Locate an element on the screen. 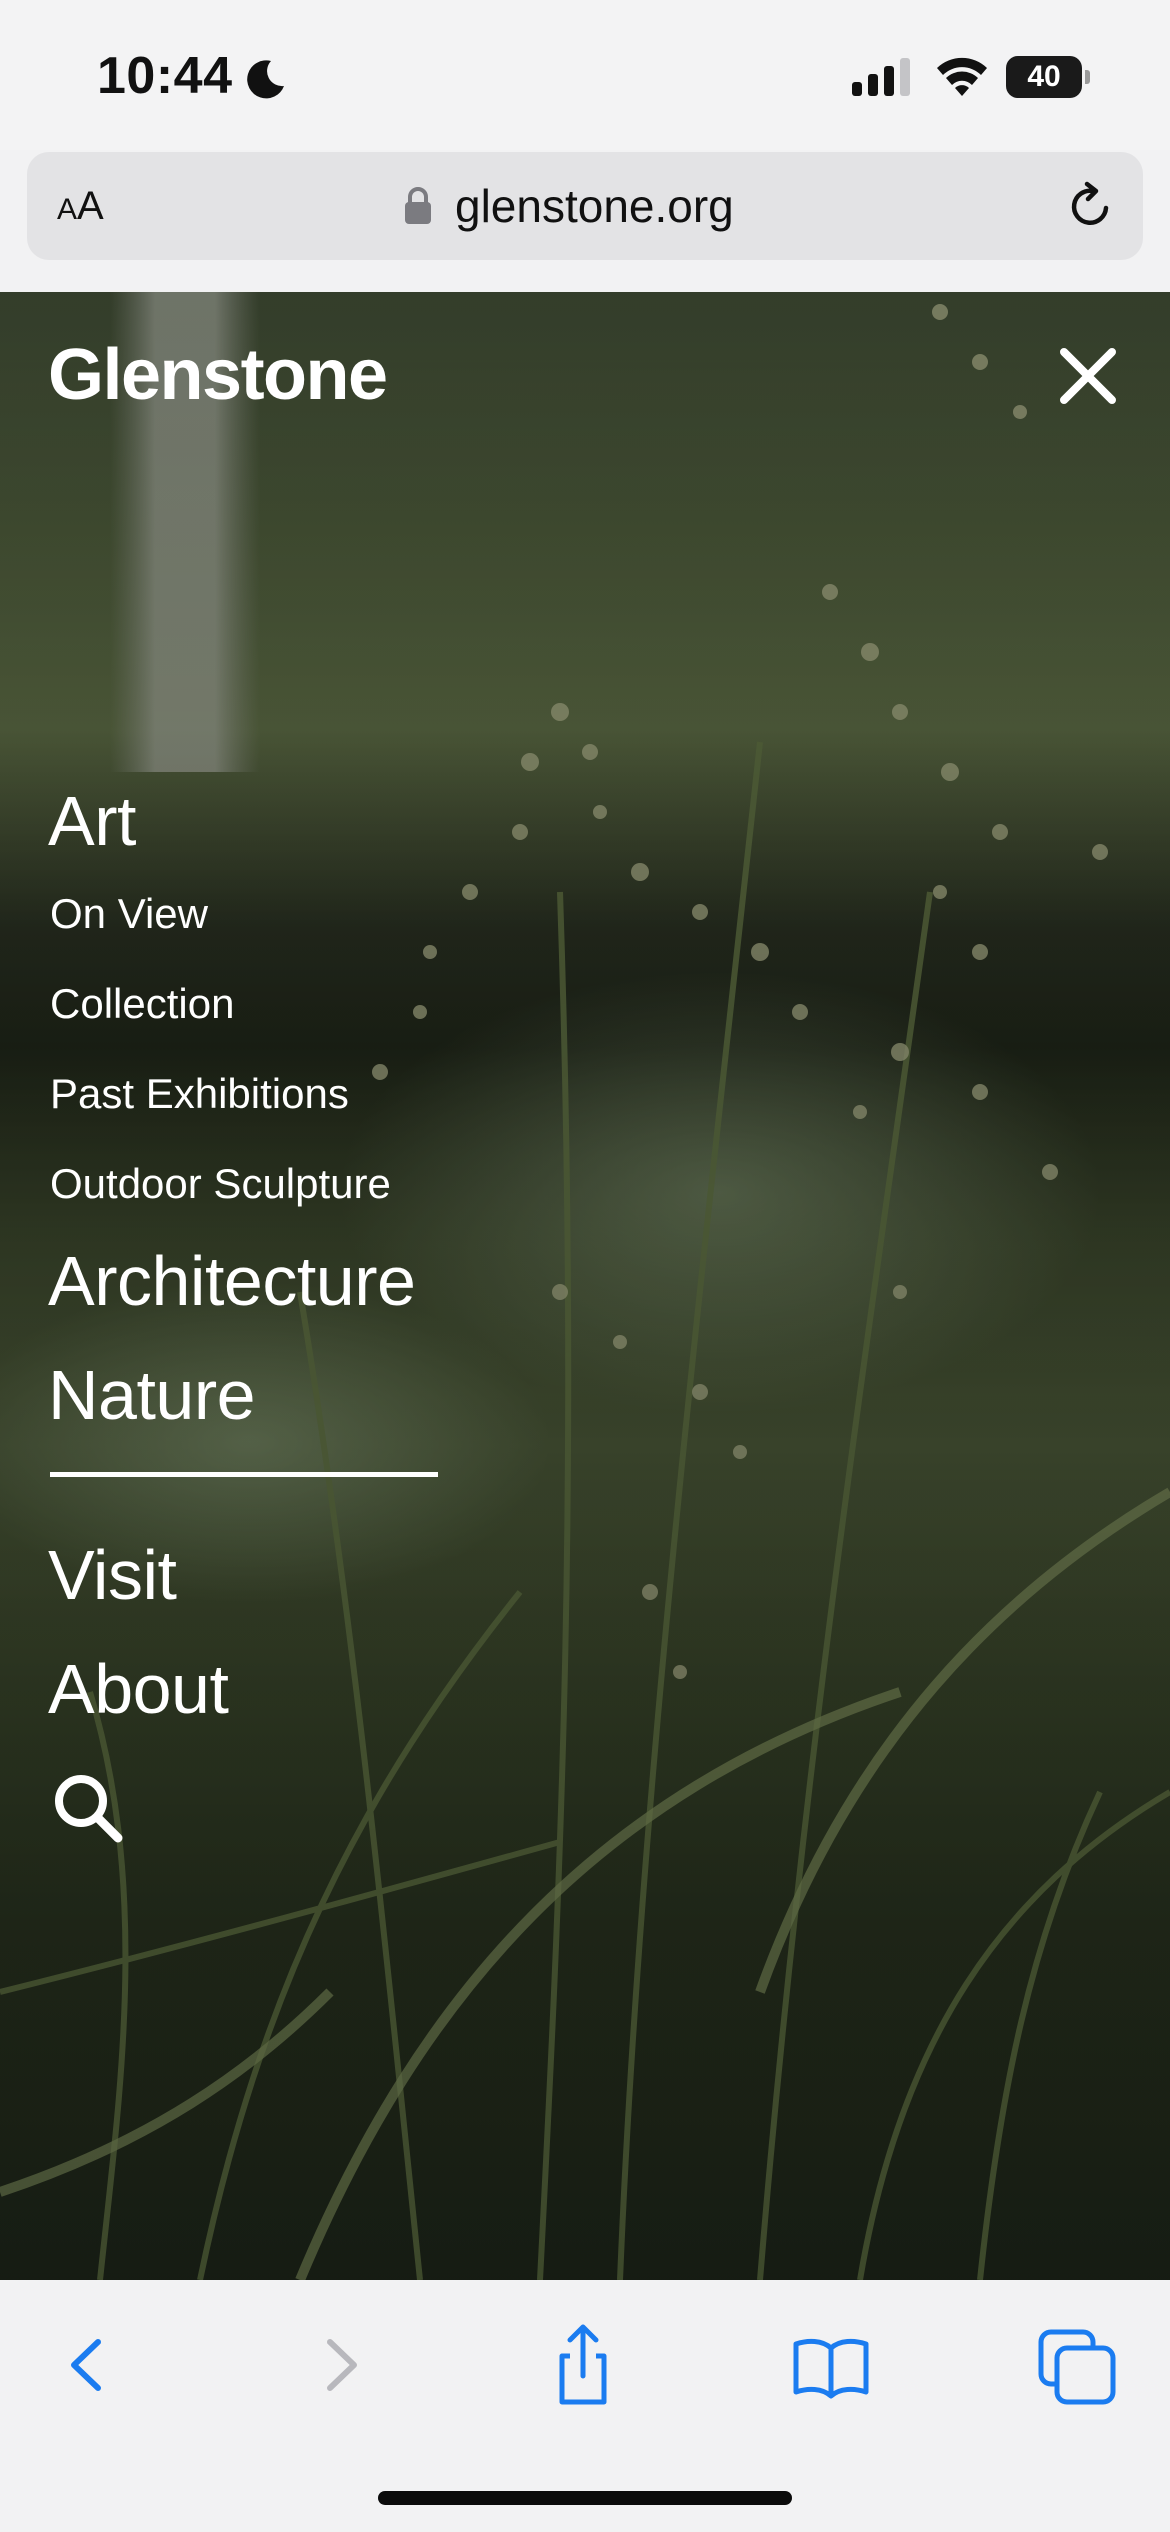  text-size-large-label: A is located at coordinates (90, 206).